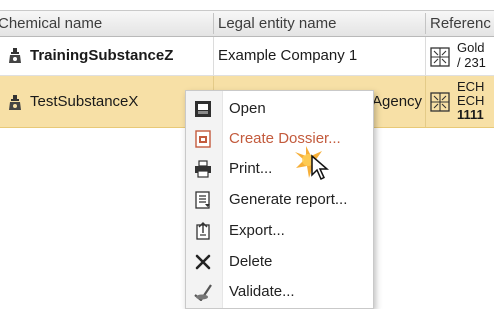 The width and height of the screenshot is (494, 309). Describe the element at coordinates (251, 261) in the screenshot. I see `menu-item-label: Delete` at that location.